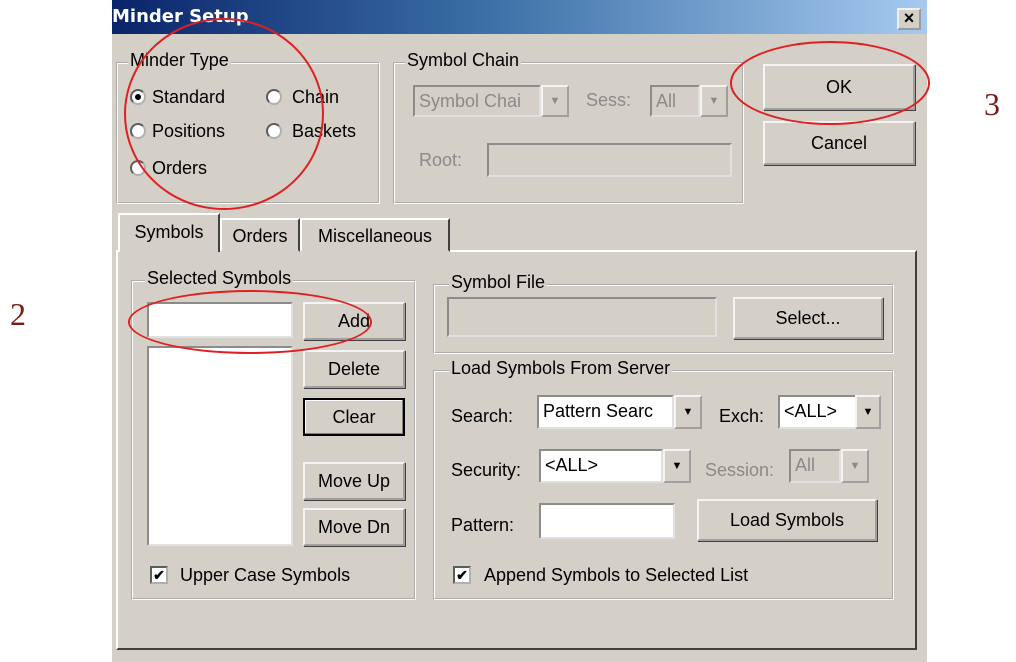  Describe the element at coordinates (260, 235) in the screenshot. I see `tab-orders: Orders` at that location.